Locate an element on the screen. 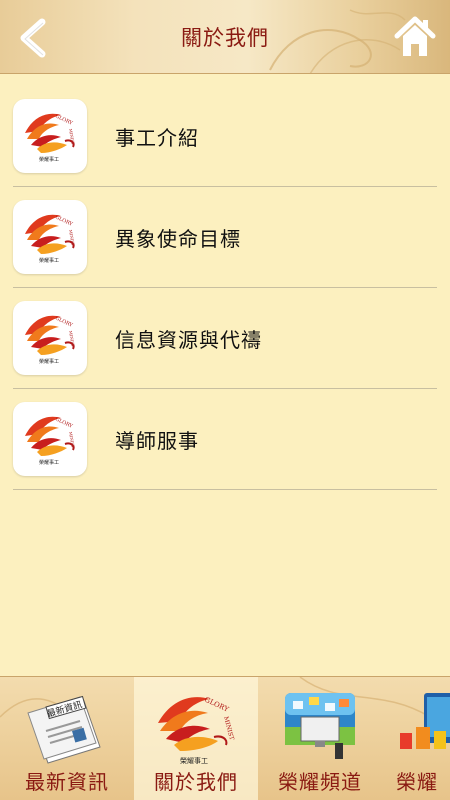 This screenshot has width=450, height=800. list-item-label: 信息資源與代禱 is located at coordinates (188, 339).